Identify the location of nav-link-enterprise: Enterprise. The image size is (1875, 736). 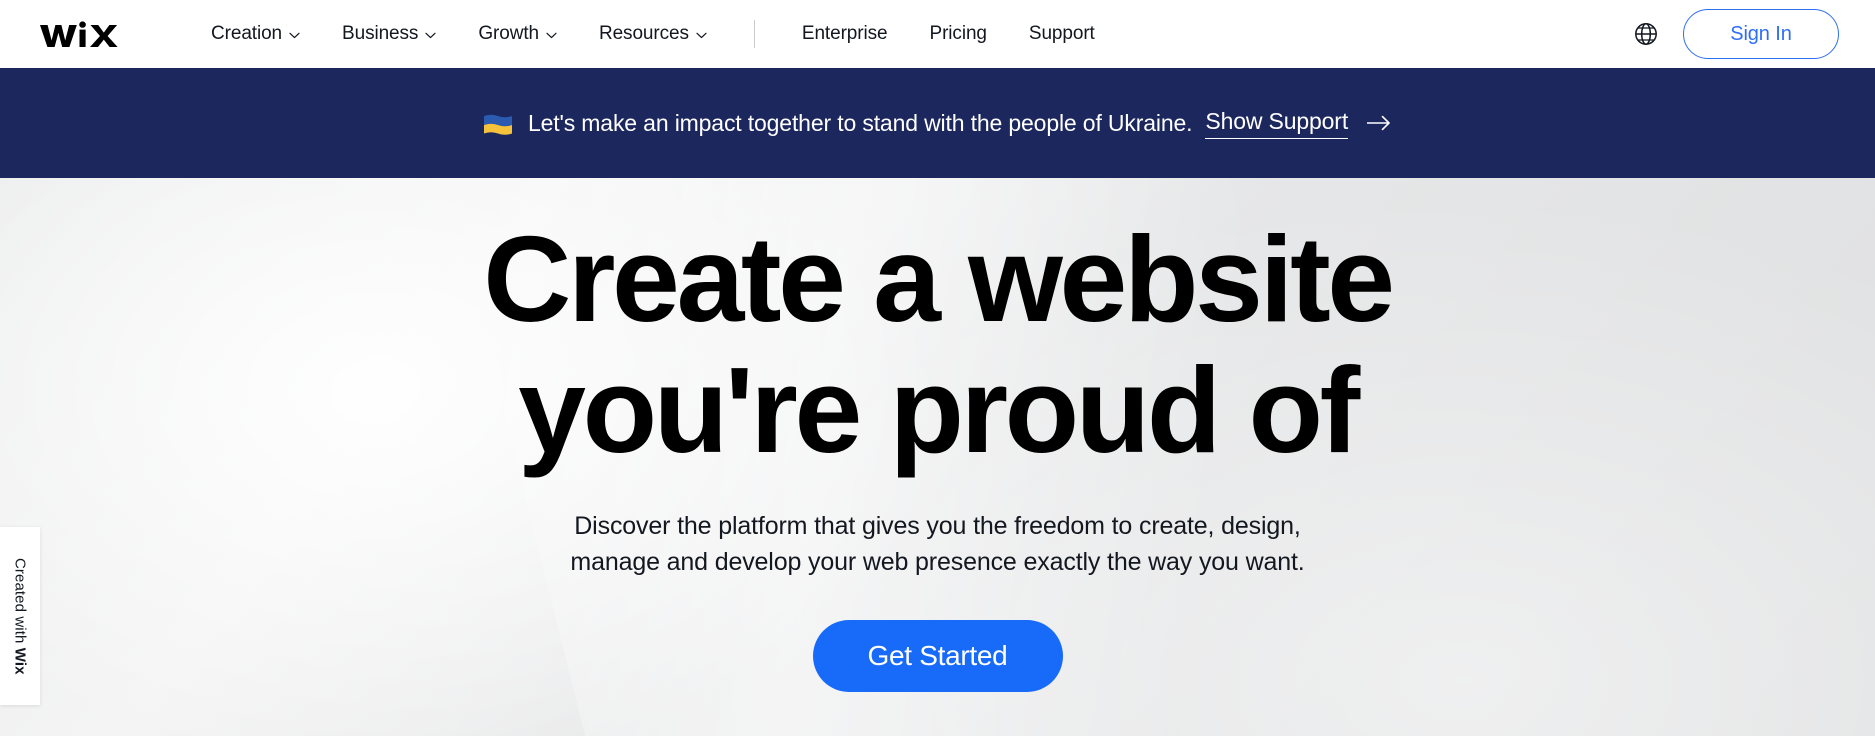
(845, 34).